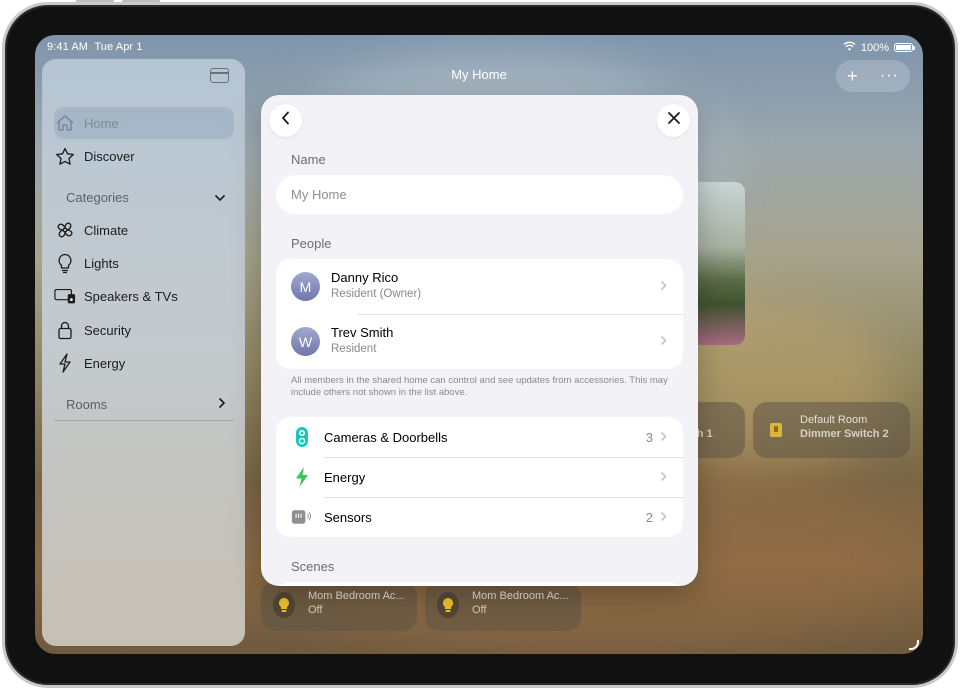 The height and width of the screenshot is (690, 960). I want to click on accessory-group-list: Cameras & Doorbells 3 Energy Sensors 2, so click(479, 477).